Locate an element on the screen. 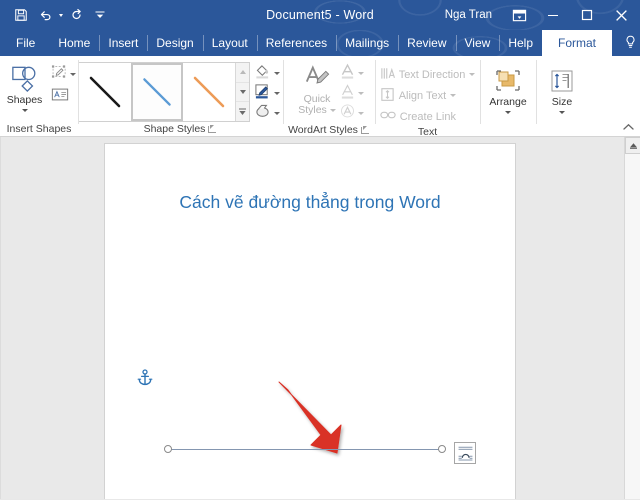  undo-dropdown-icon is located at coordinates (61, 15).